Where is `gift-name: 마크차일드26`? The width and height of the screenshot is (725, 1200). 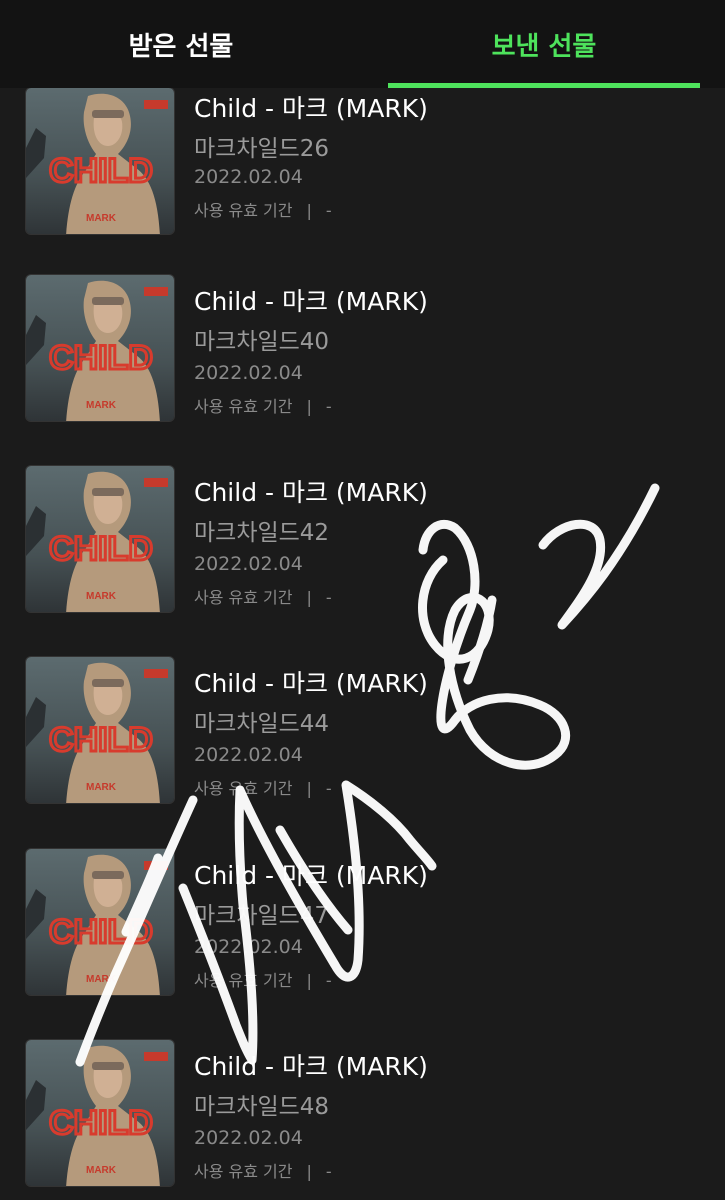
gift-name: 마크차일드26 is located at coordinates (262, 149).